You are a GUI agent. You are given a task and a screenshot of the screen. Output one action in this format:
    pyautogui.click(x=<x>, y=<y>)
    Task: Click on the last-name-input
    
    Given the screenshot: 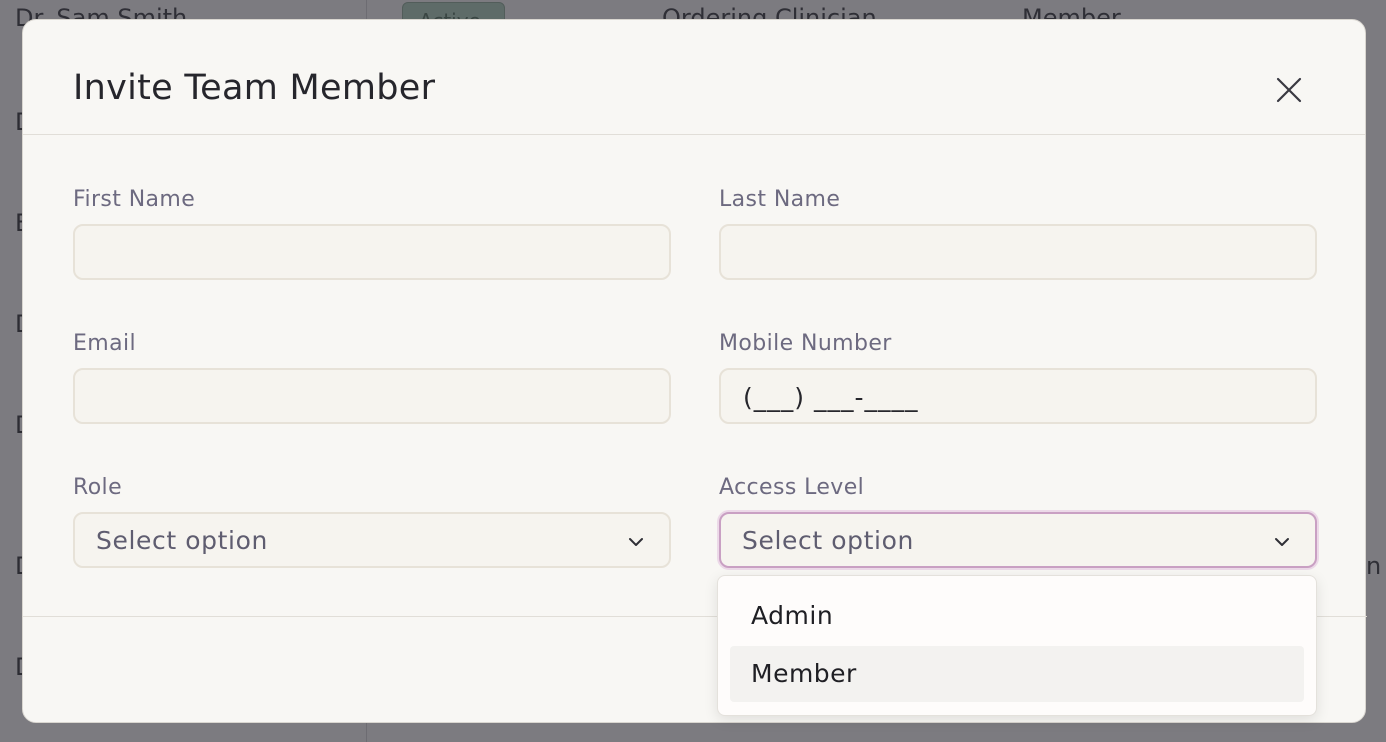 What is the action you would take?
    pyautogui.click(x=1018, y=252)
    